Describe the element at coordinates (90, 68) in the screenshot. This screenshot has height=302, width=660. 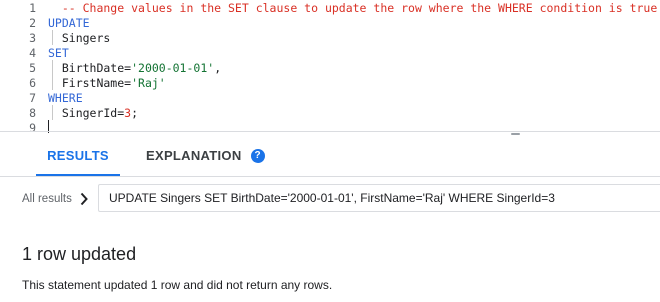
I see `code-token: BirthDate=` at that location.